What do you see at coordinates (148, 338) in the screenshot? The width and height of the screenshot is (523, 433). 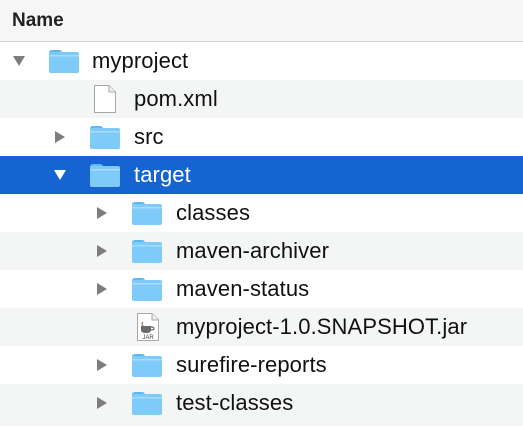 I see `svg-text: JAR` at bounding box center [148, 338].